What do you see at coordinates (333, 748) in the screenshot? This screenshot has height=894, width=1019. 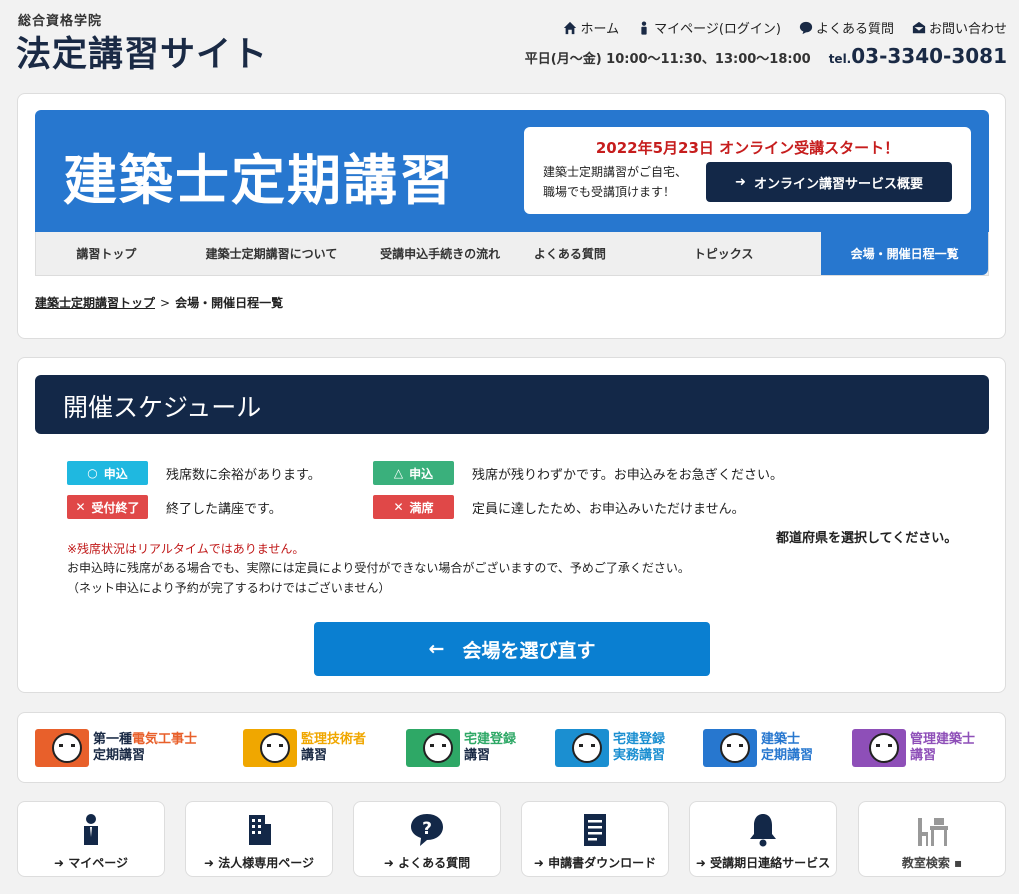 I see `banner-supervising-text: 監理技術者 講習` at bounding box center [333, 748].